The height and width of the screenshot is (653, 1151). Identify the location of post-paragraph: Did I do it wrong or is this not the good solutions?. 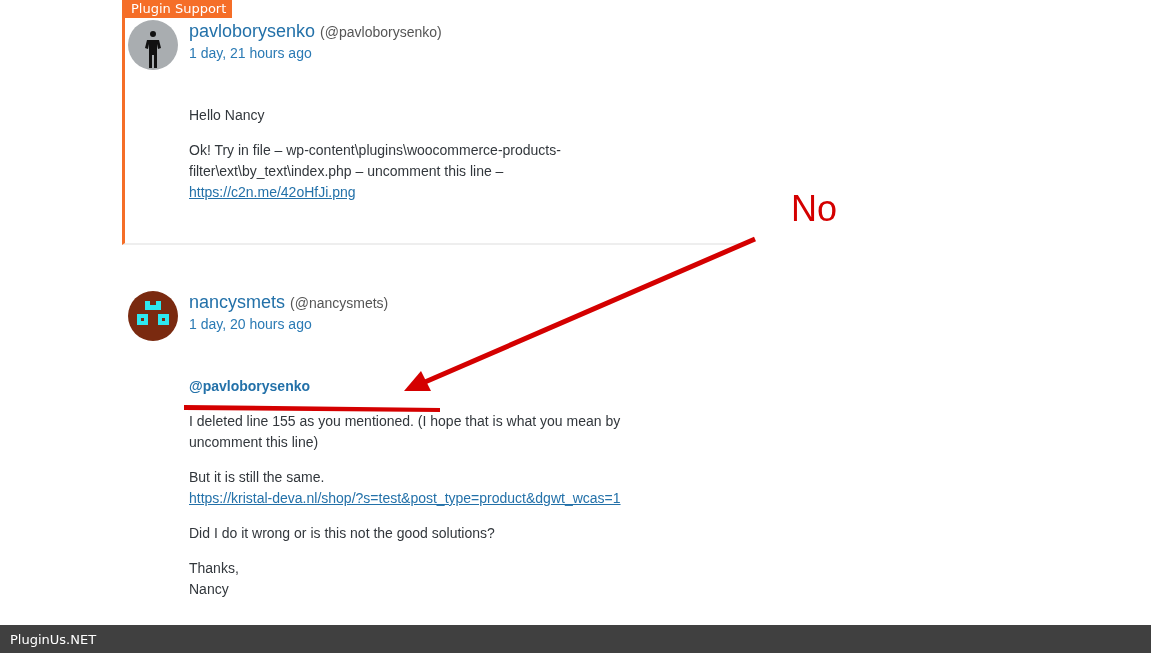
(342, 533).